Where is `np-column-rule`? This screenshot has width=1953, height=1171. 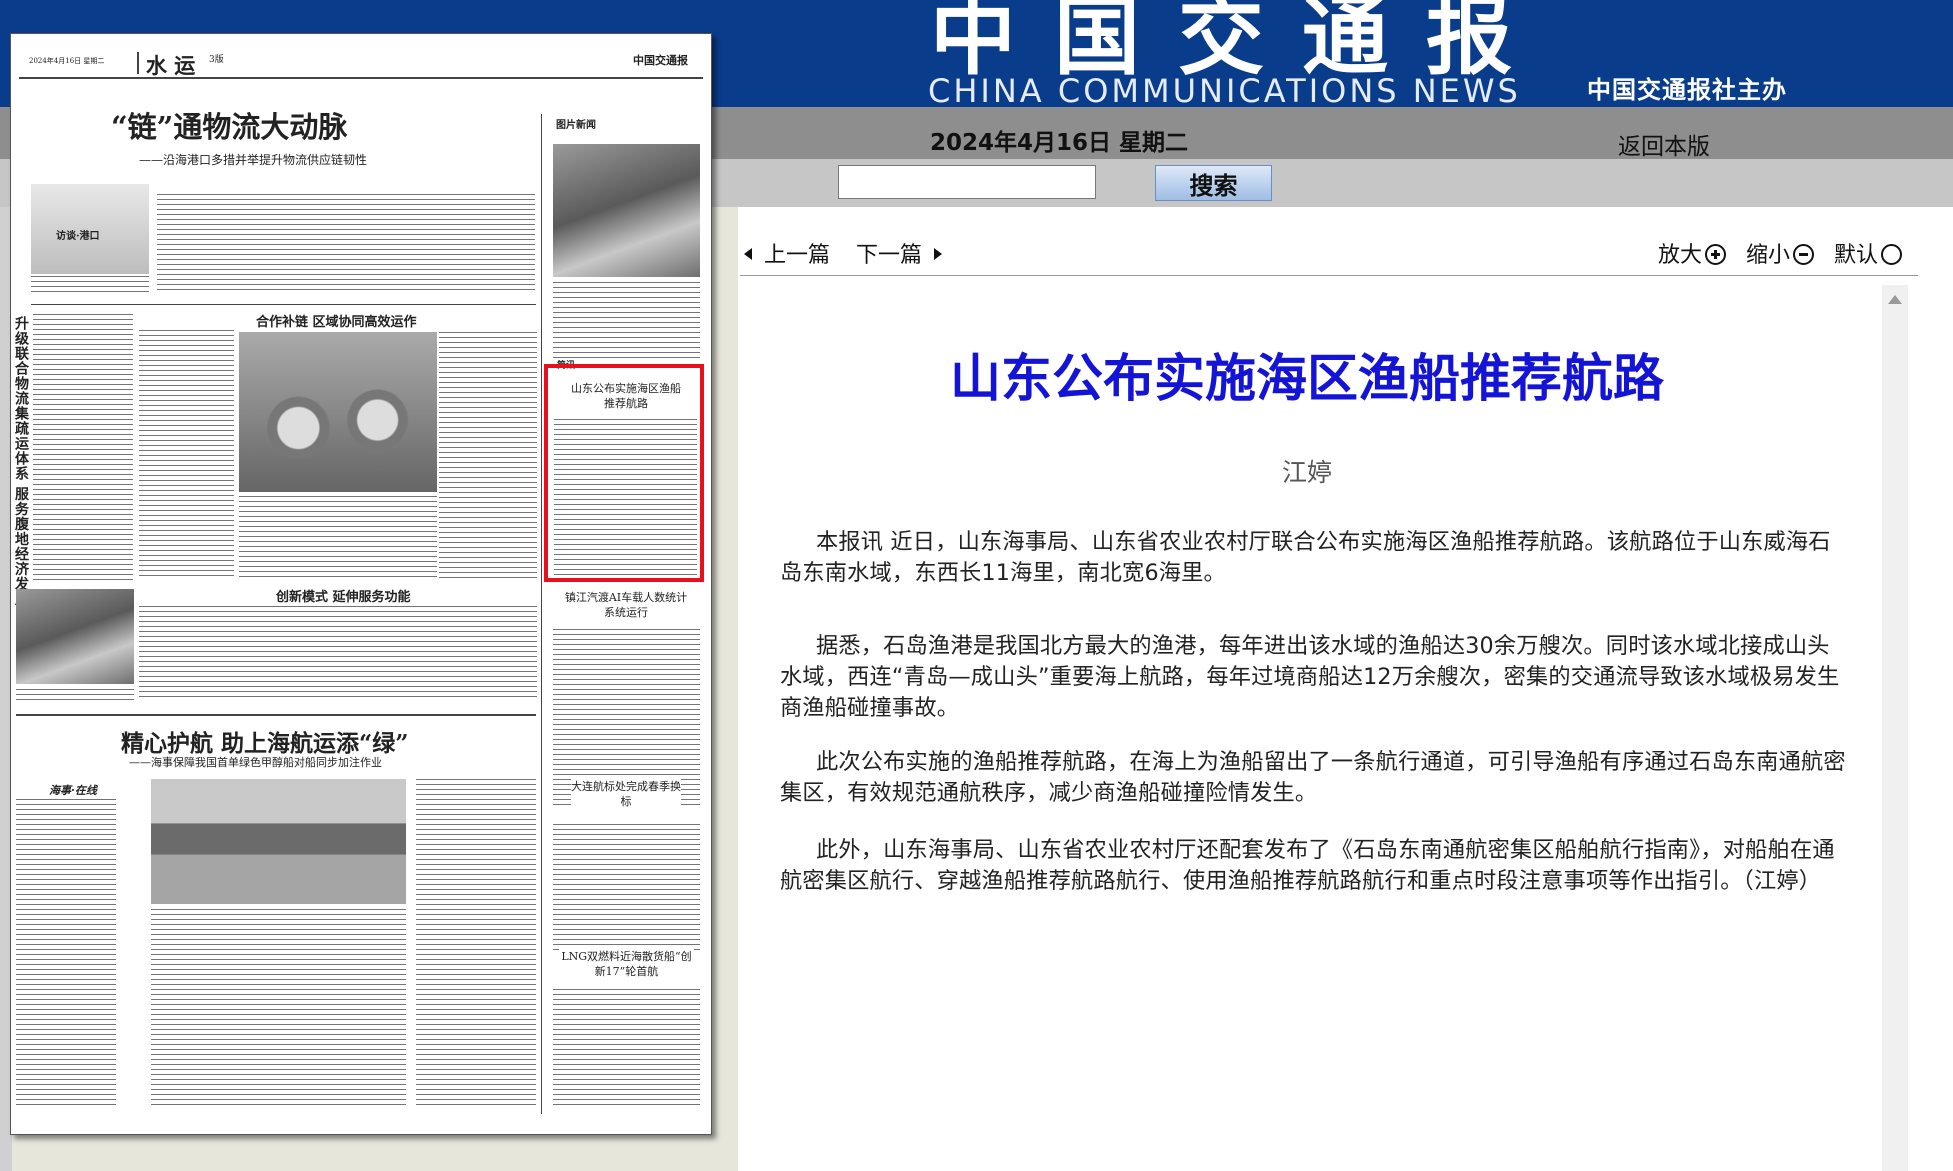
np-column-rule is located at coordinates (541, 614).